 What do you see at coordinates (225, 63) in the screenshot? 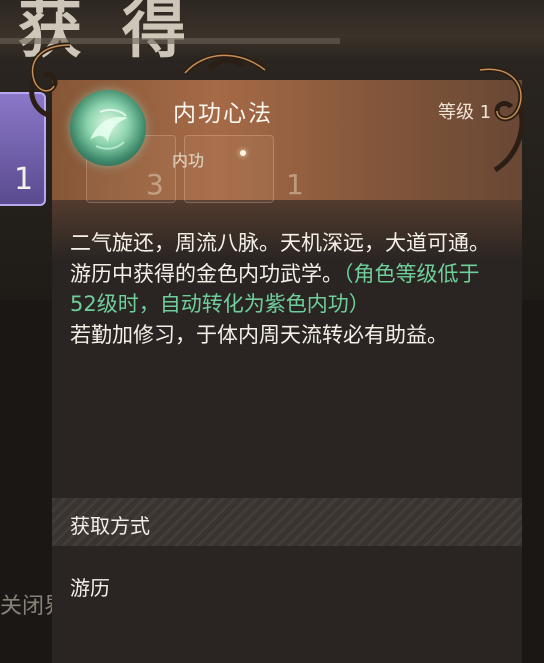
I see `top-ornament-icon` at bounding box center [225, 63].